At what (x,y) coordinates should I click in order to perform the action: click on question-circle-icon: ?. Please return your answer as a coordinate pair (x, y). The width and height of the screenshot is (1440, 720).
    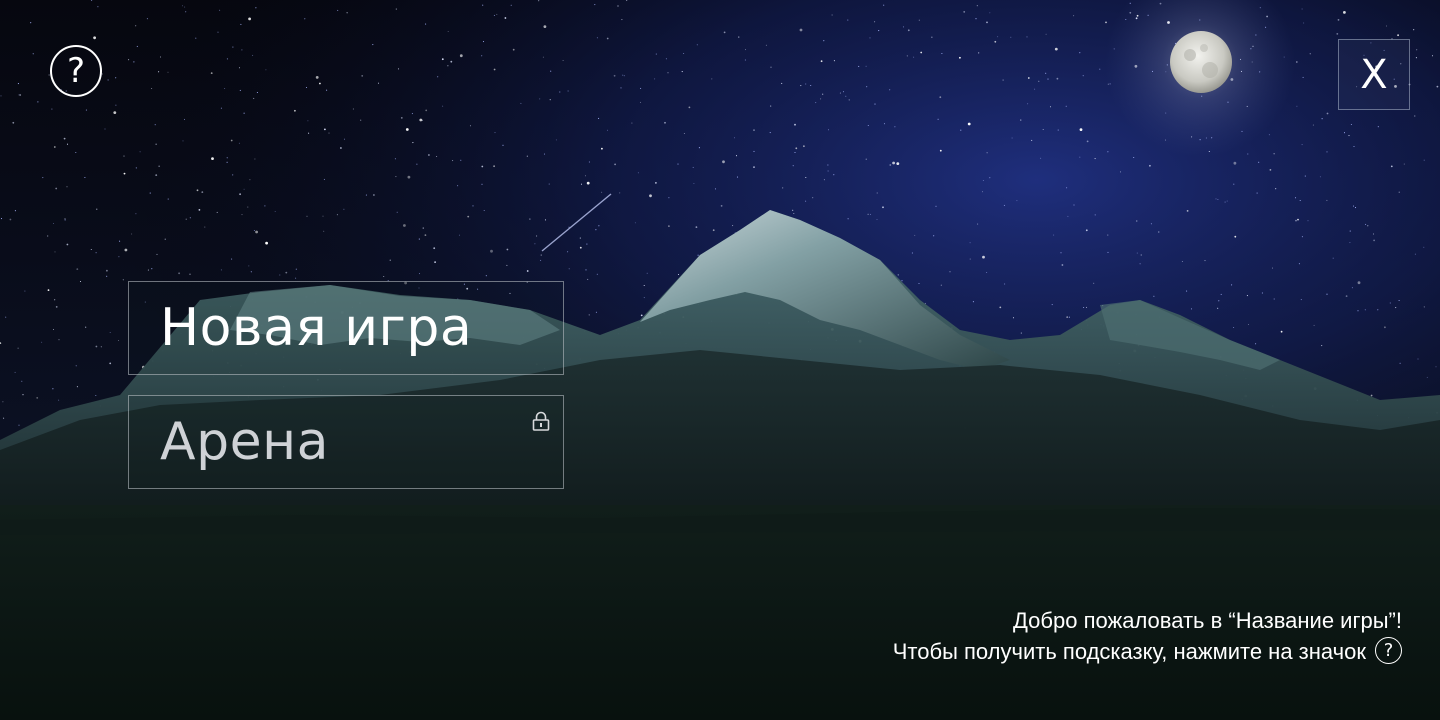
    Looking at the image, I should click on (76, 71).